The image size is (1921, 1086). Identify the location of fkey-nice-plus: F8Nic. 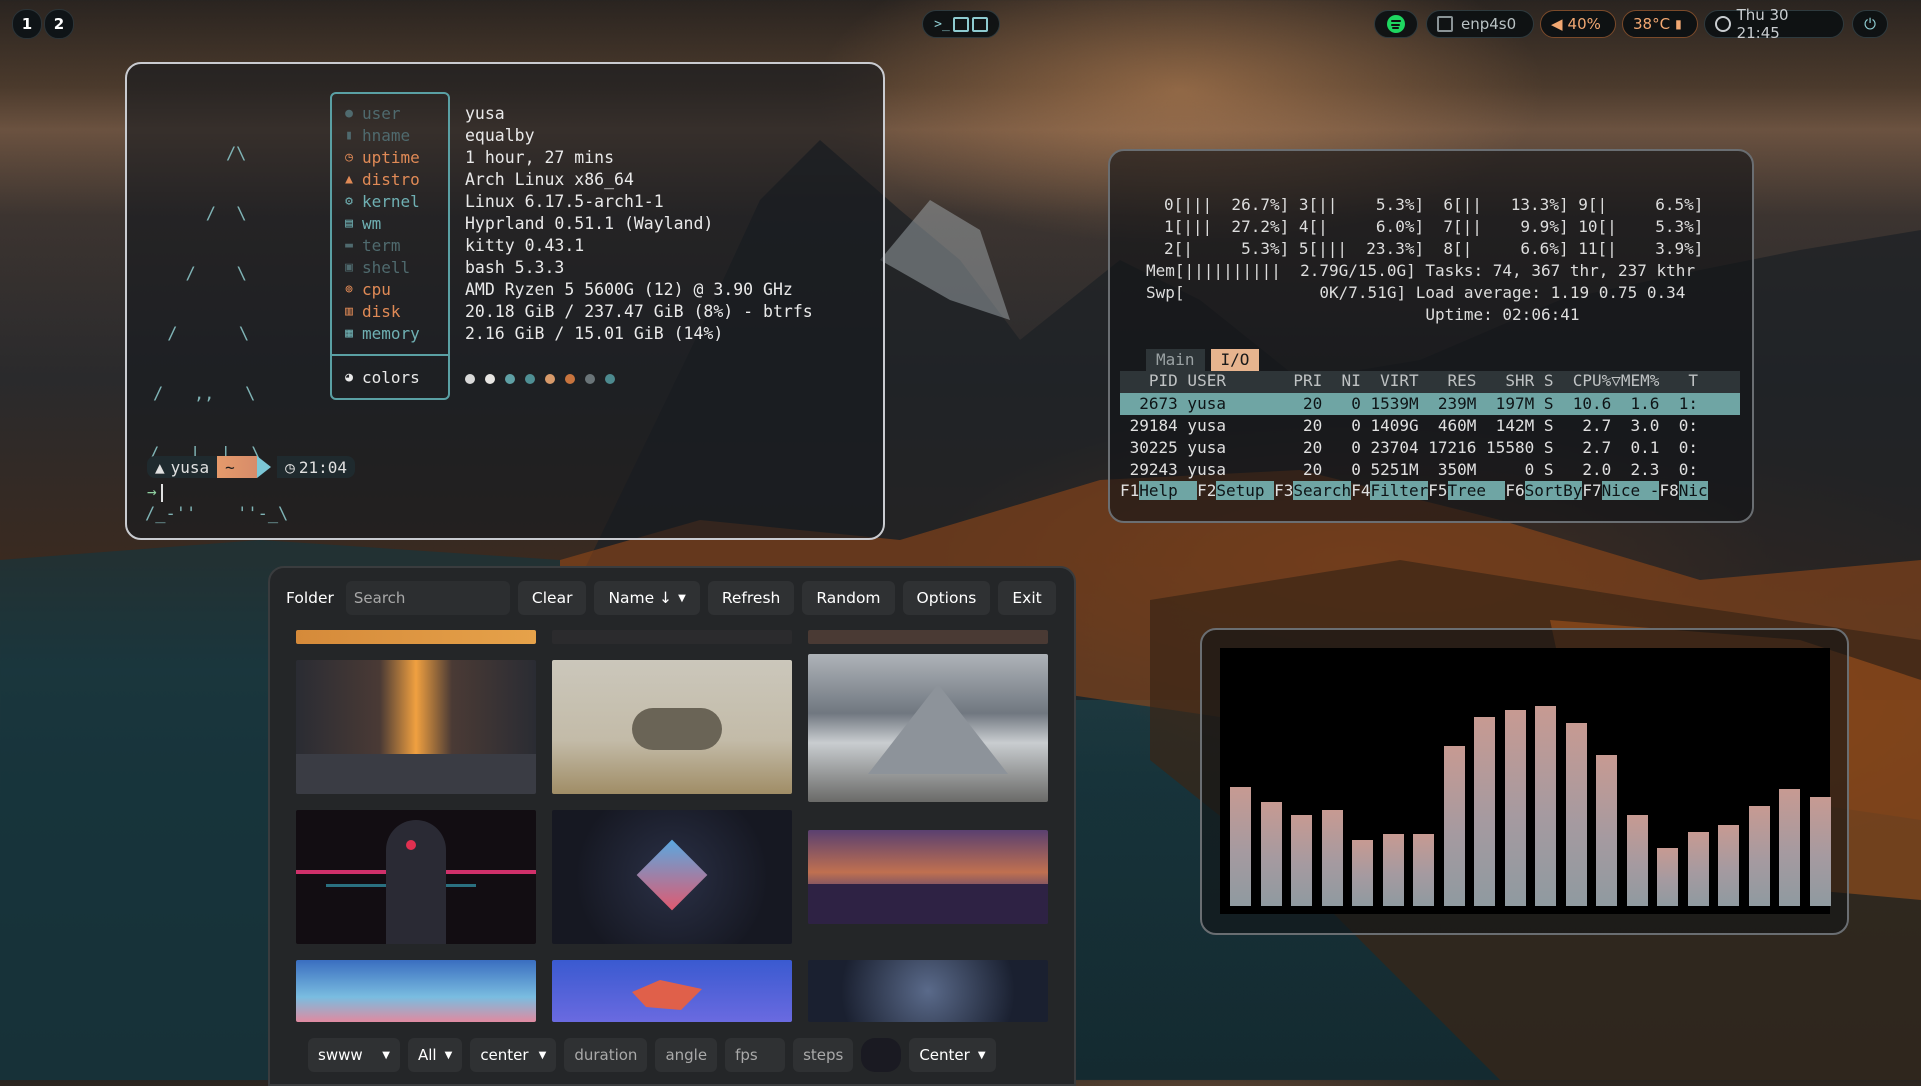
(1683, 492).